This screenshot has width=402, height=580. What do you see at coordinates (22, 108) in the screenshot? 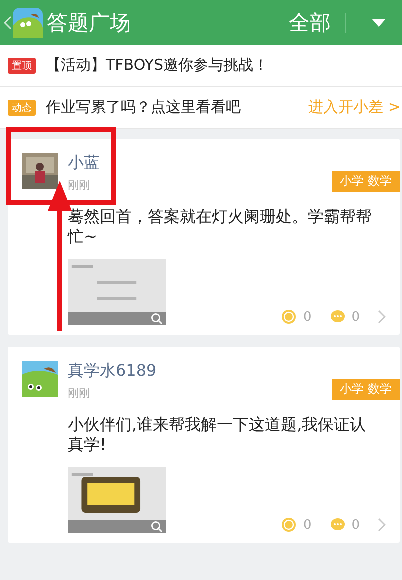
I see `notice-badge: 动态` at bounding box center [22, 108].